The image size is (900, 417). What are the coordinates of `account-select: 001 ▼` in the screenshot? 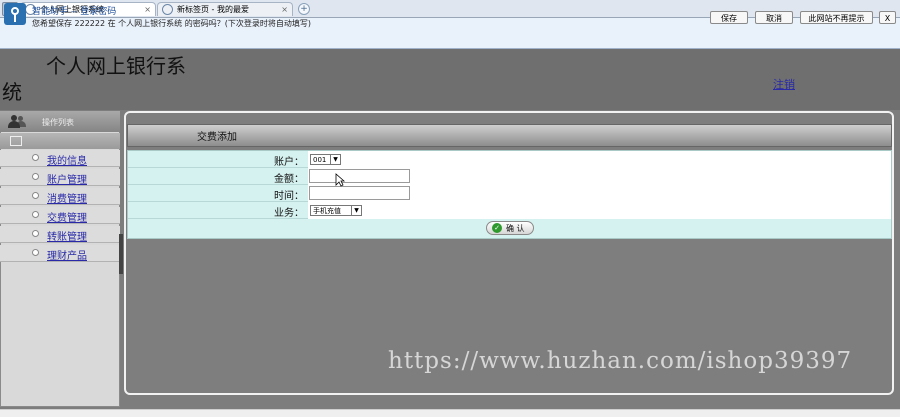 It's located at (325, 159).